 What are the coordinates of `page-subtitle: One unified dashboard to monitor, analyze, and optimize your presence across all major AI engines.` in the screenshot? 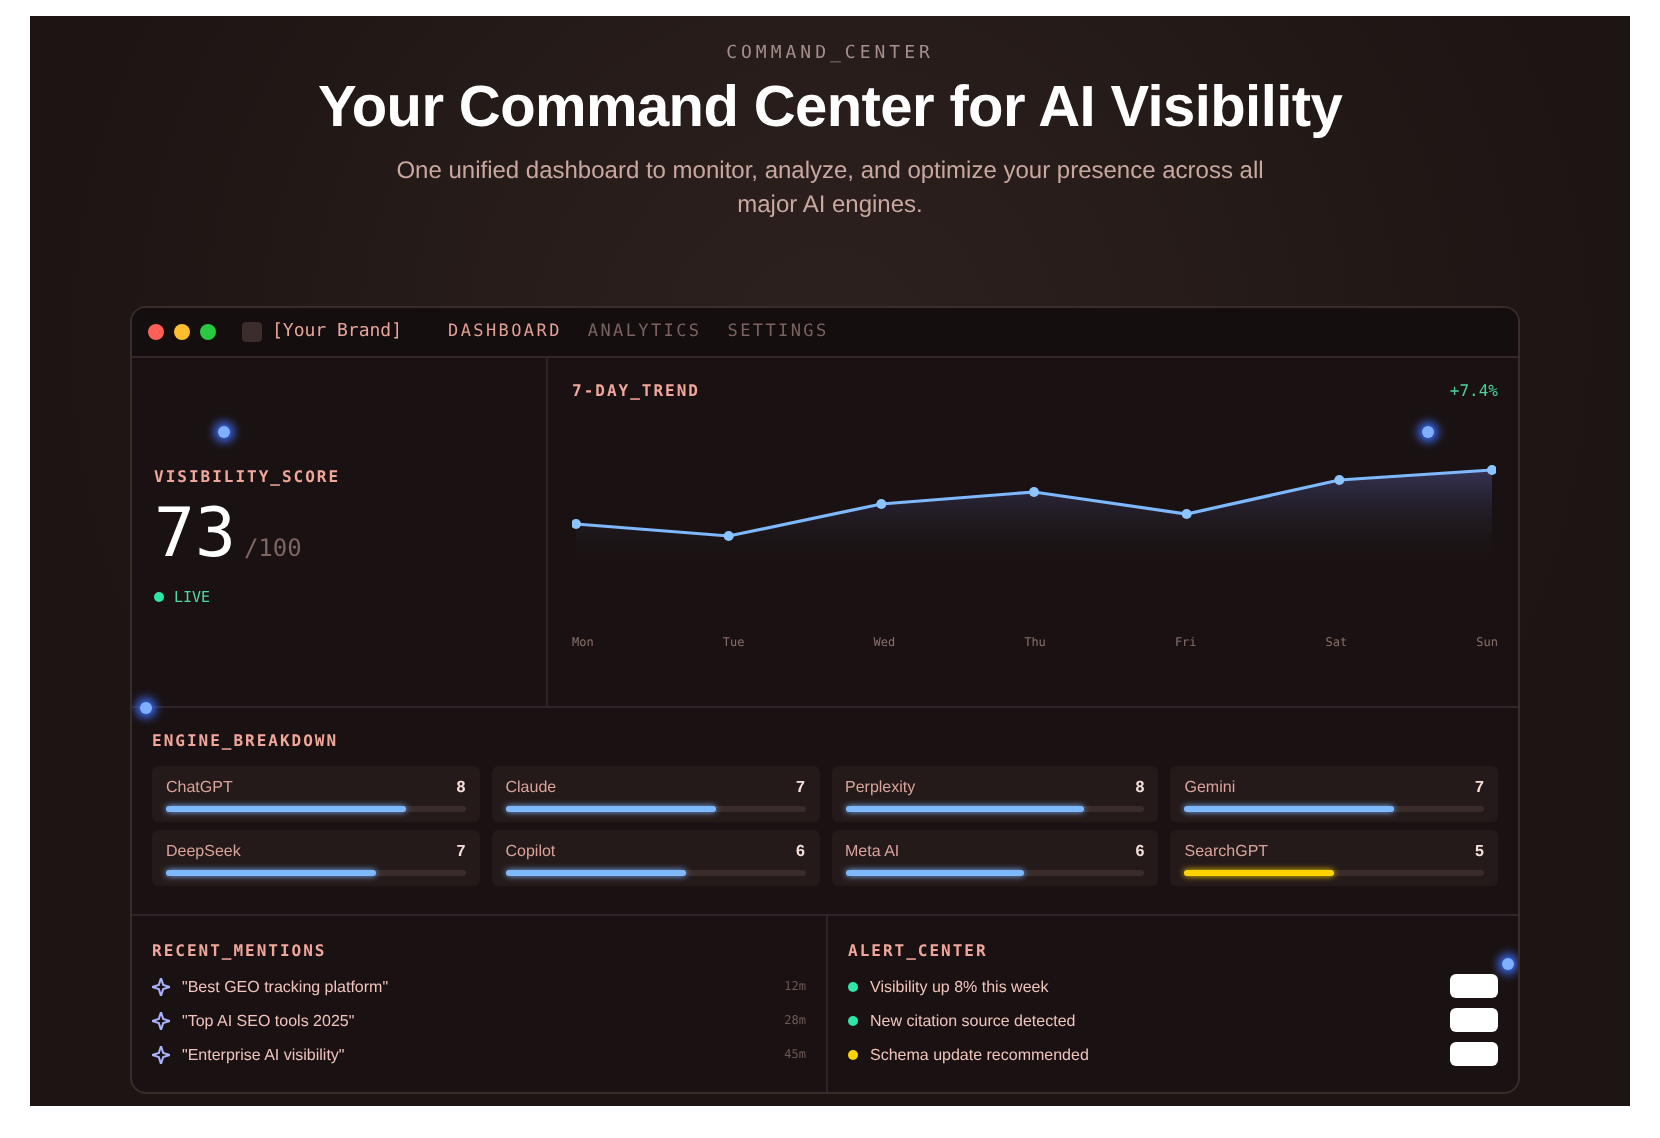 It's located at (830, 188).